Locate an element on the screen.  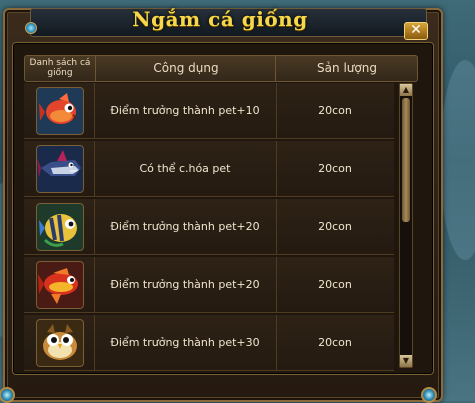
yellow-blue-fish-icon is located at coordinates (60, 227).